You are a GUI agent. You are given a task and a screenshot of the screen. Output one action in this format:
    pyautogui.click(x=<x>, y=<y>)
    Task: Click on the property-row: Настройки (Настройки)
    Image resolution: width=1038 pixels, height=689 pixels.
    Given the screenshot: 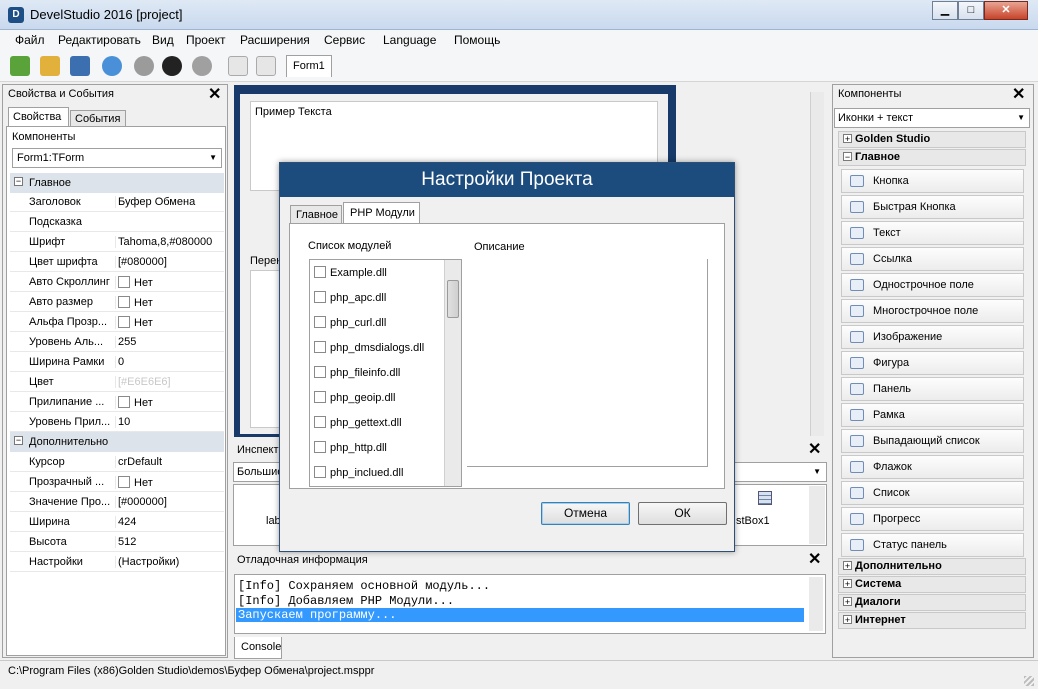 What is the action you would take?
    pyautogui.click(x=117, y=562)
    